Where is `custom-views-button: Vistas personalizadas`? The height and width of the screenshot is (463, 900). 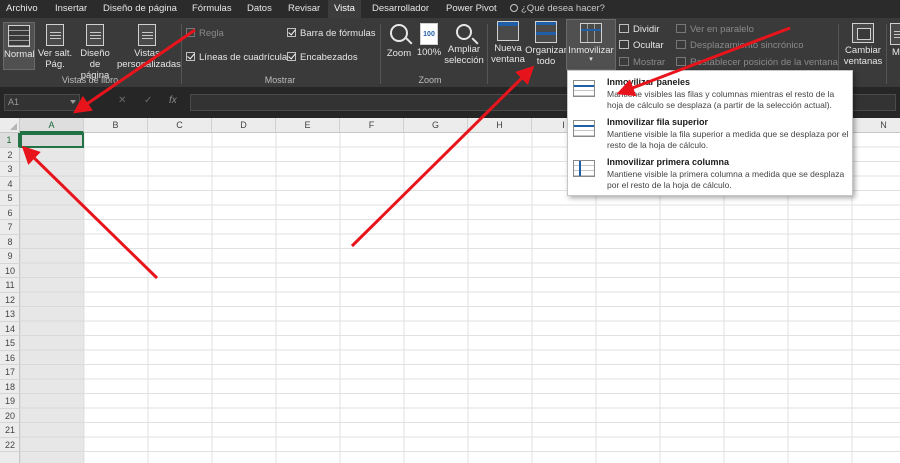 custom-views-button: Vistas personalizadas is located at coordinates (149, 47).